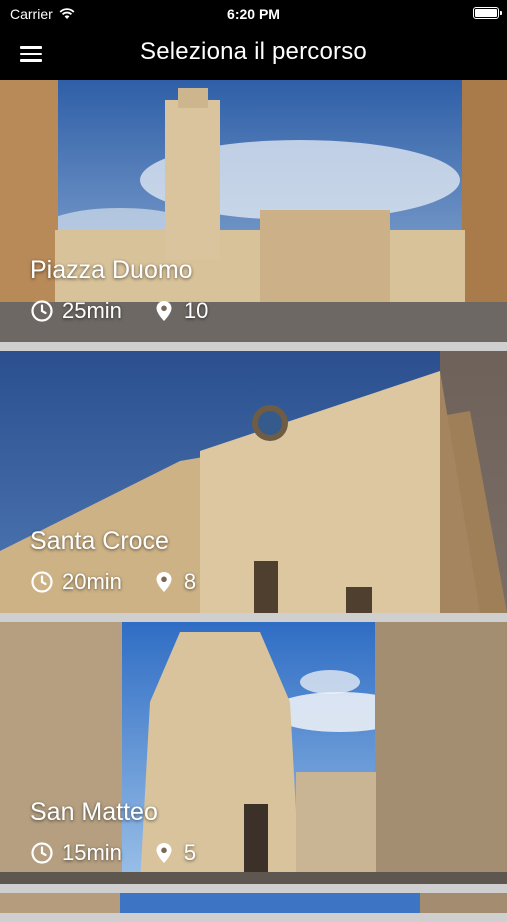 The height and width of the screenshot is (922, 507). I want to click on battery-icon, so click(487, 13).